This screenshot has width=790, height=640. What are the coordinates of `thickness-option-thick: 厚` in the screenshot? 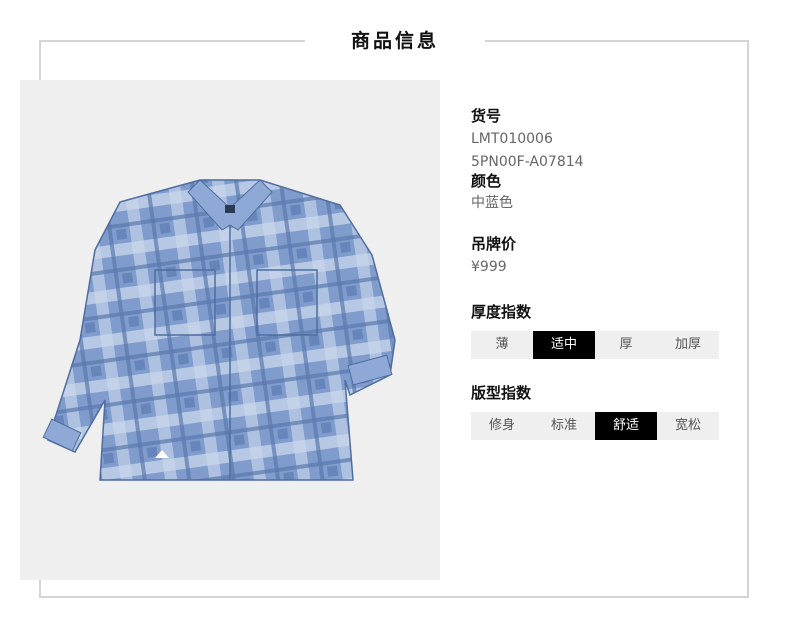 It's located at (626, 345).